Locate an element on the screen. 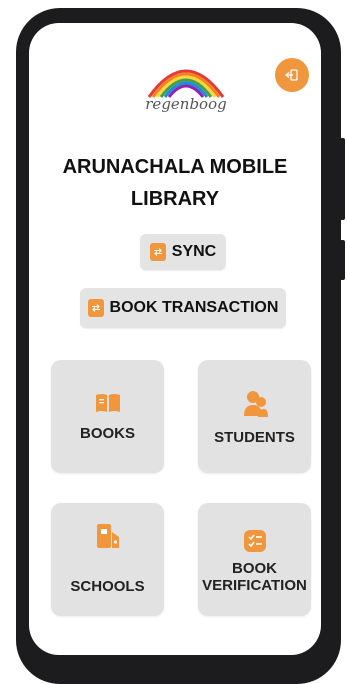  book-verification-label: BOOK VERIFICATION is located at coordinates (254, 577).